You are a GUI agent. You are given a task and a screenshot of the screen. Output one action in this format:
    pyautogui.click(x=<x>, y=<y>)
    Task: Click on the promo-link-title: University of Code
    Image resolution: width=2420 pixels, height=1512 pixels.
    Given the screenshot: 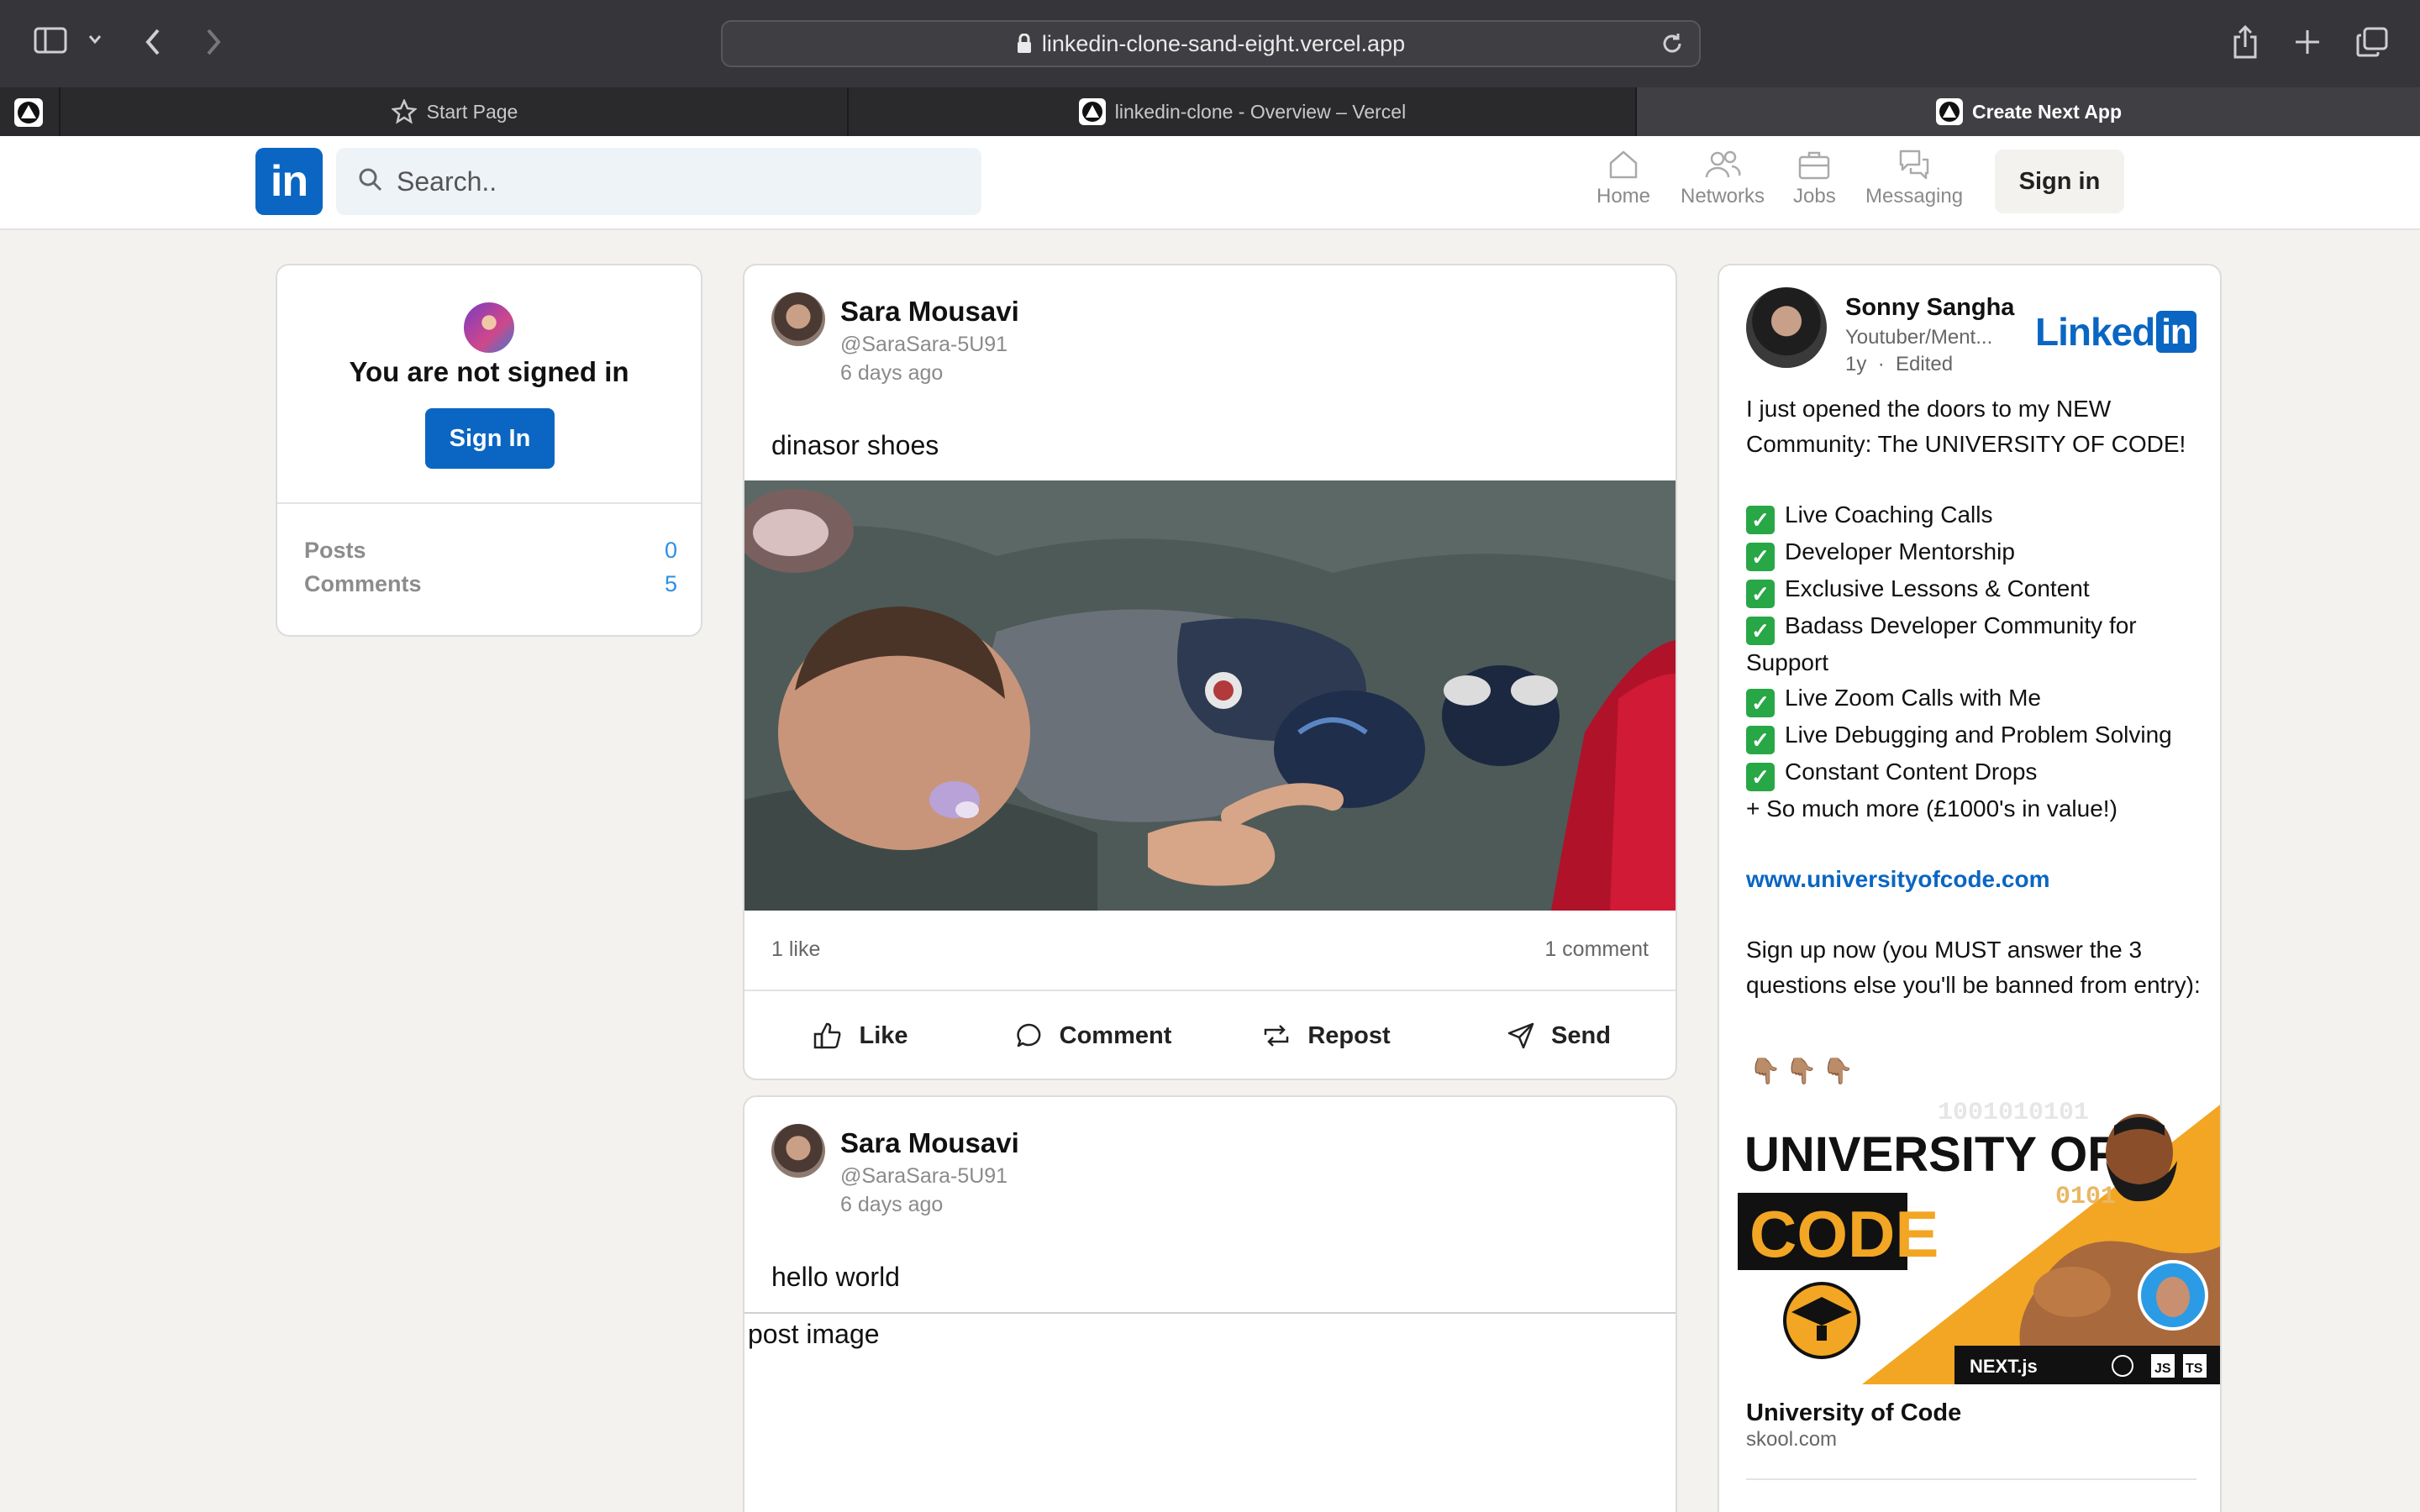 What is the action you would take?
    pyautogui.click(x=1854, y=1413)
    